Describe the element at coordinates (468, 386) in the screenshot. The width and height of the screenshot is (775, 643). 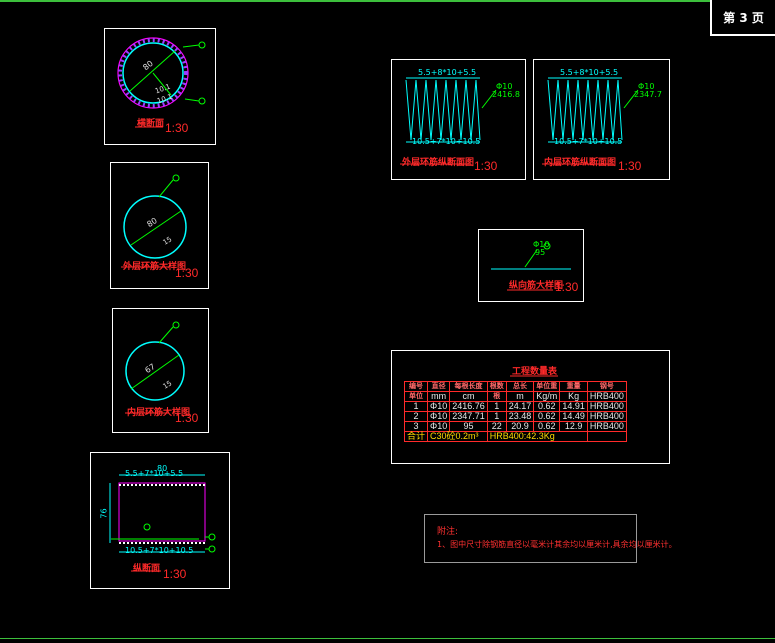
I see `header-cell: 每根长度` at that location.